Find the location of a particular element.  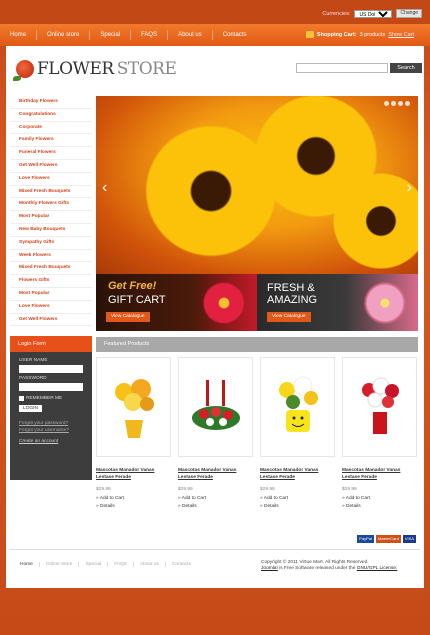

footer-link-faqs: FAQS is located at coordinates (121, 564).